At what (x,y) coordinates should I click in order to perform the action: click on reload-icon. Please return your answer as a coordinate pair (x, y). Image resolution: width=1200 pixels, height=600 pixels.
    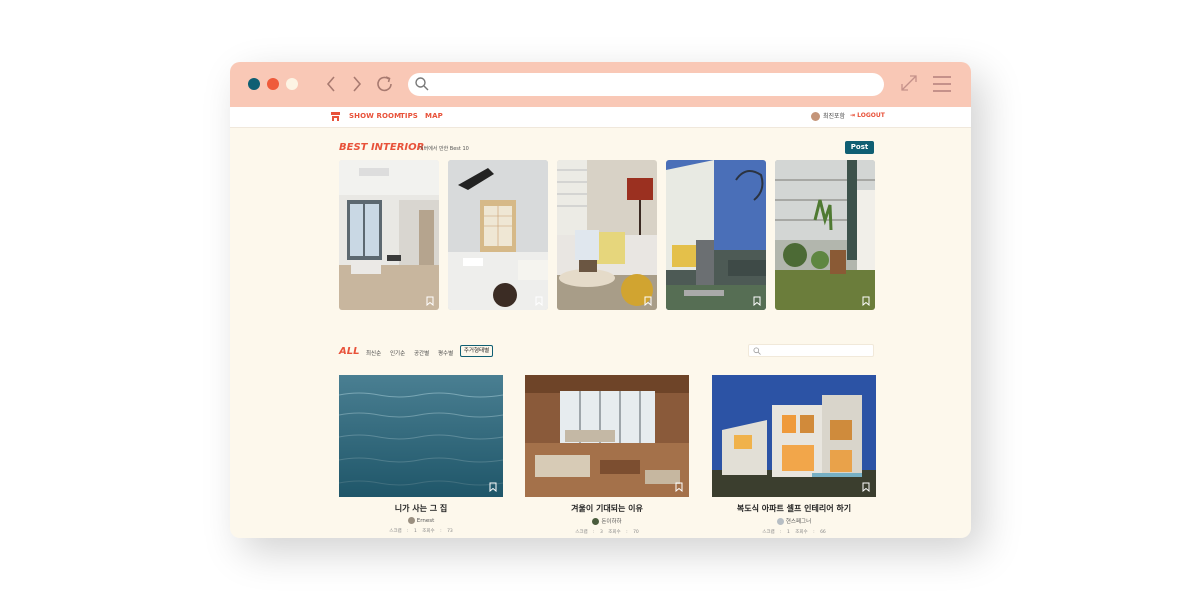
    Looking at the image, I should click on (385, 84).